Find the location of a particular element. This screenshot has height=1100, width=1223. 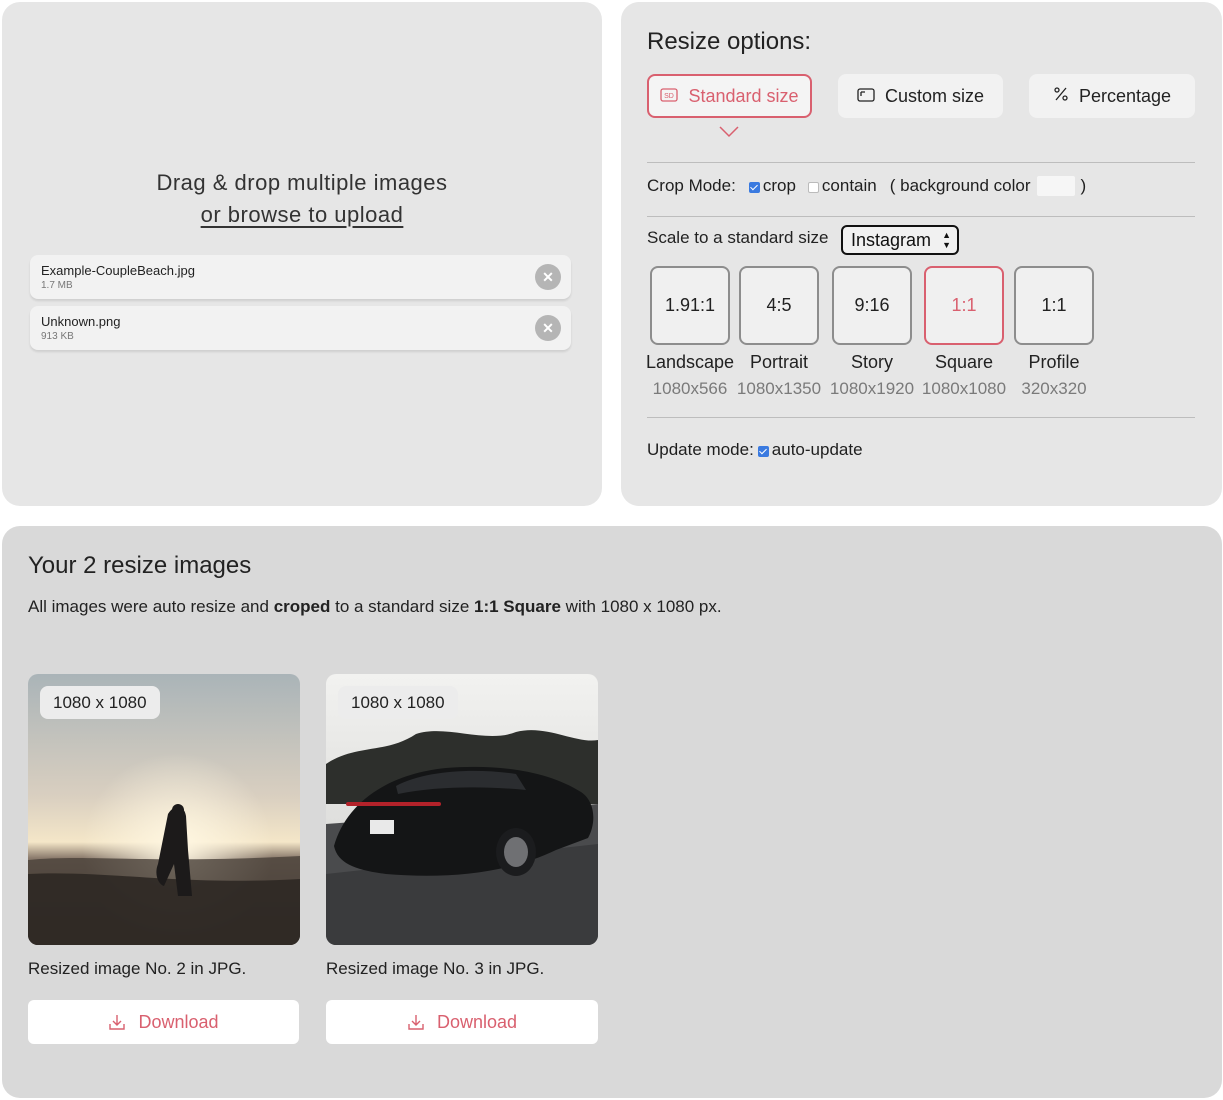

desc-text: to a standard size is located at coordinates (402, 606).